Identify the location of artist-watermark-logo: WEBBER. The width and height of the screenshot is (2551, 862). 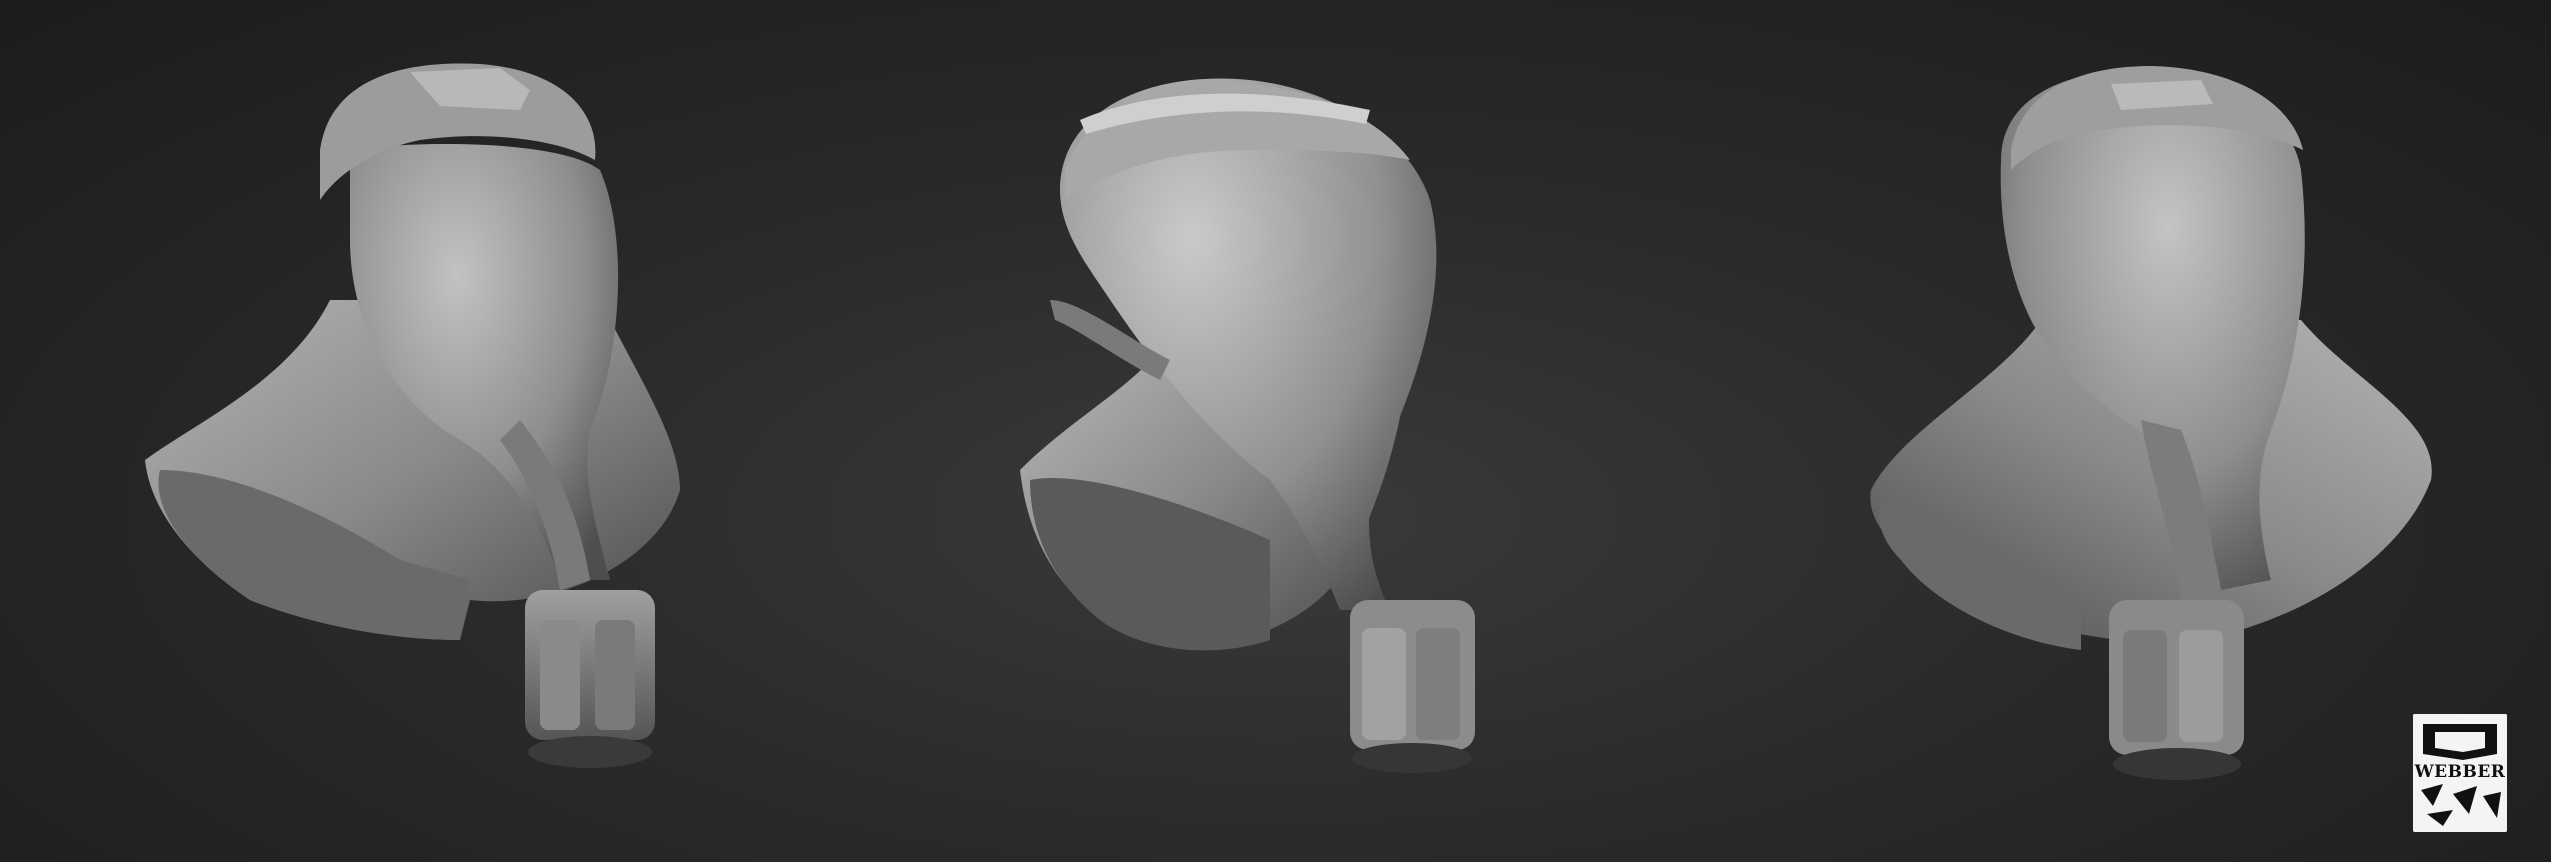
(2460, 773).